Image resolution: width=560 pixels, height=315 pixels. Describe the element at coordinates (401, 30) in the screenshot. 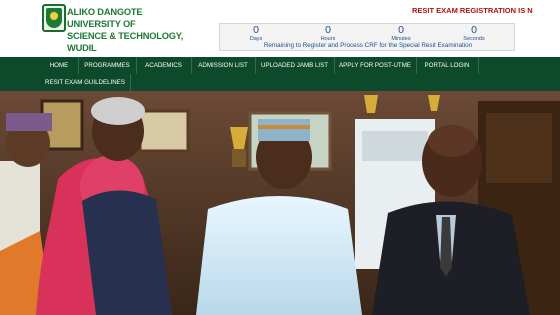

I see `countdown-minutes-value: 0` at that location.